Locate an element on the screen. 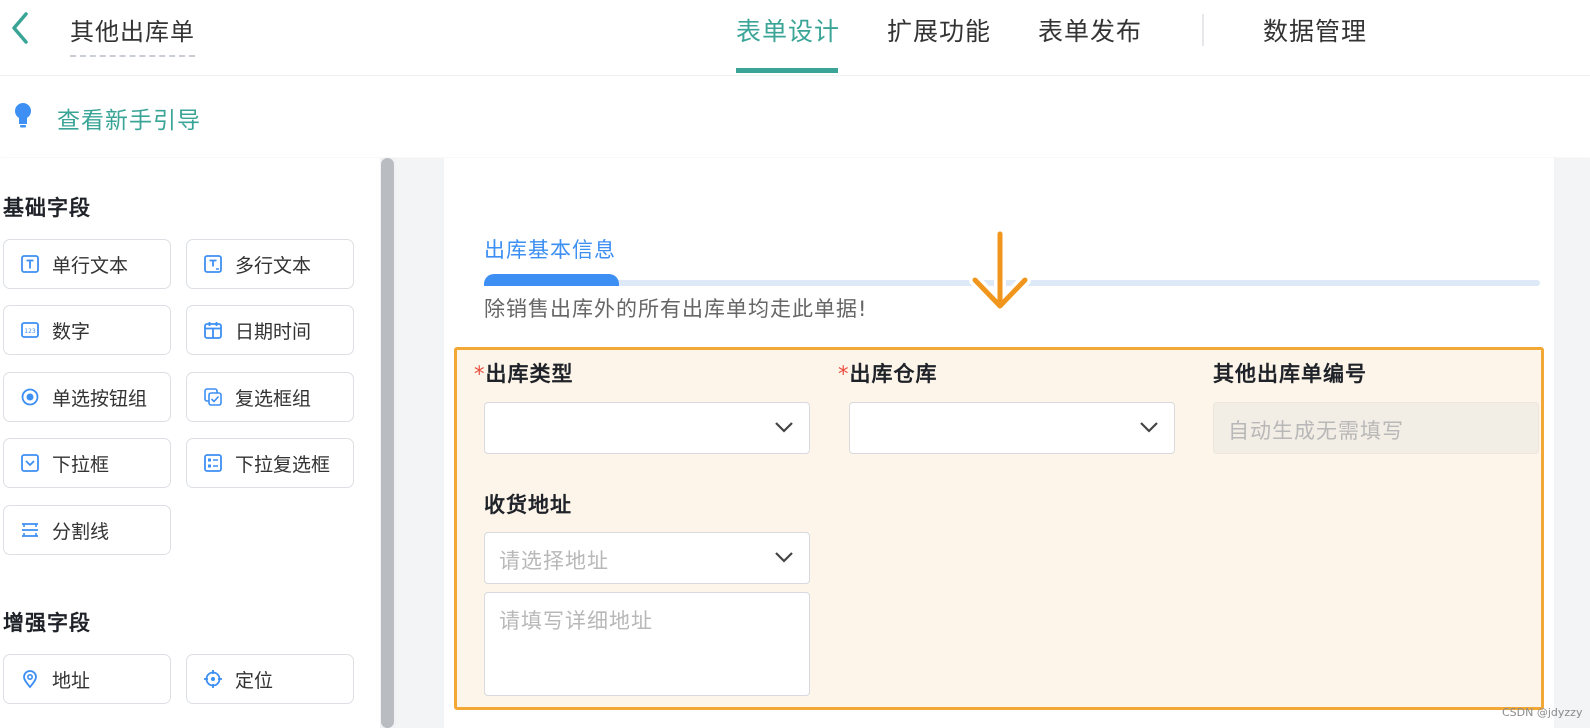 Image resolution: width=1590 pixels, height=728 pixels. doc-number-field: 自动生成无需填写 is located at coordinates (1376, 428).